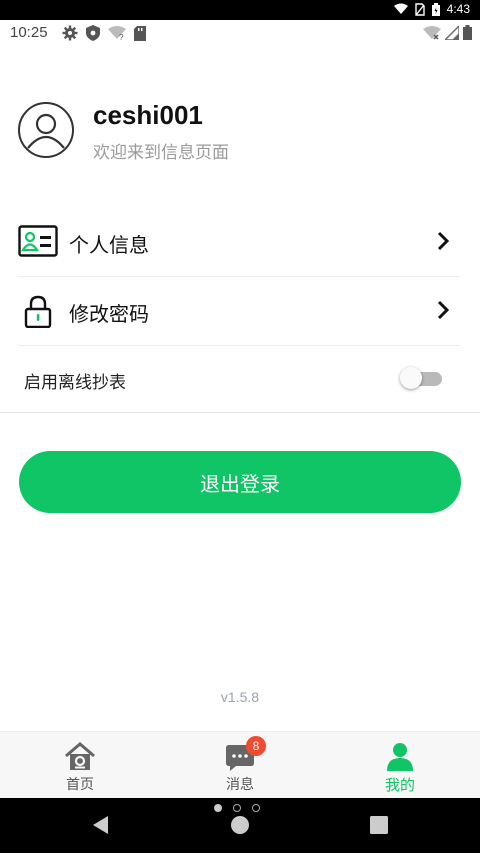  What do you see at coordinates (101, 825) in the screenshot?
I see `back-triangle-icon` at bounding box center [101, 825].